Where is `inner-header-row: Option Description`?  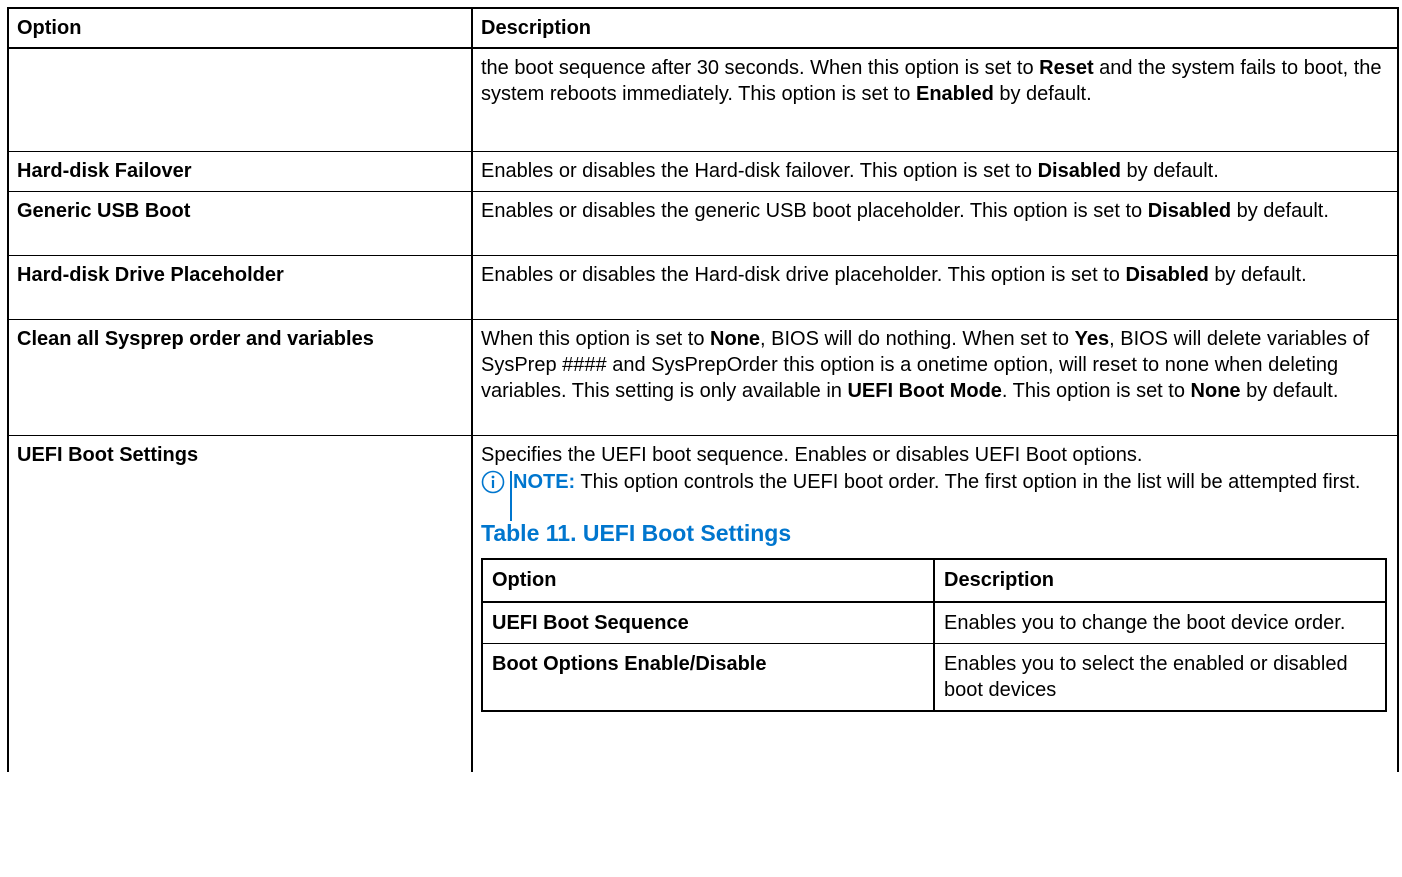
inner-header-row: Option Description is located at coordinates (934, 580).